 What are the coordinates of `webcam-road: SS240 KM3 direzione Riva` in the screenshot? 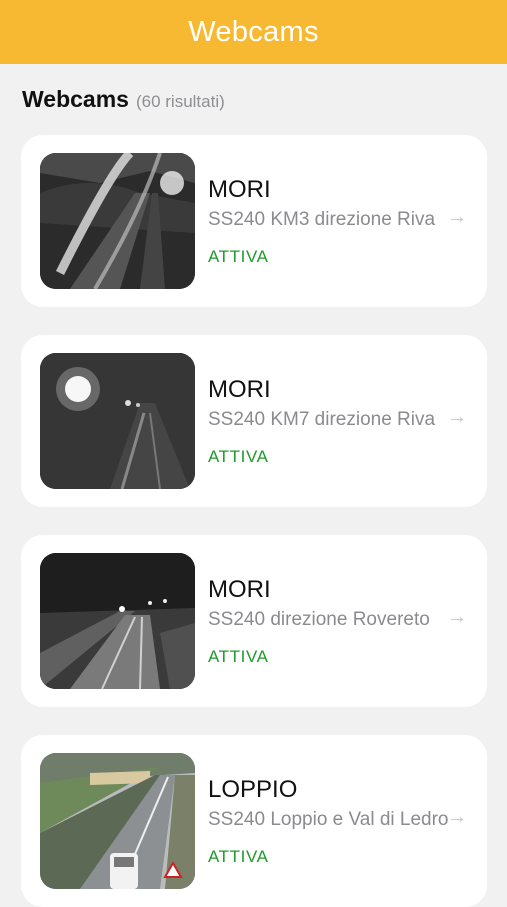 It's located at (322, 219).